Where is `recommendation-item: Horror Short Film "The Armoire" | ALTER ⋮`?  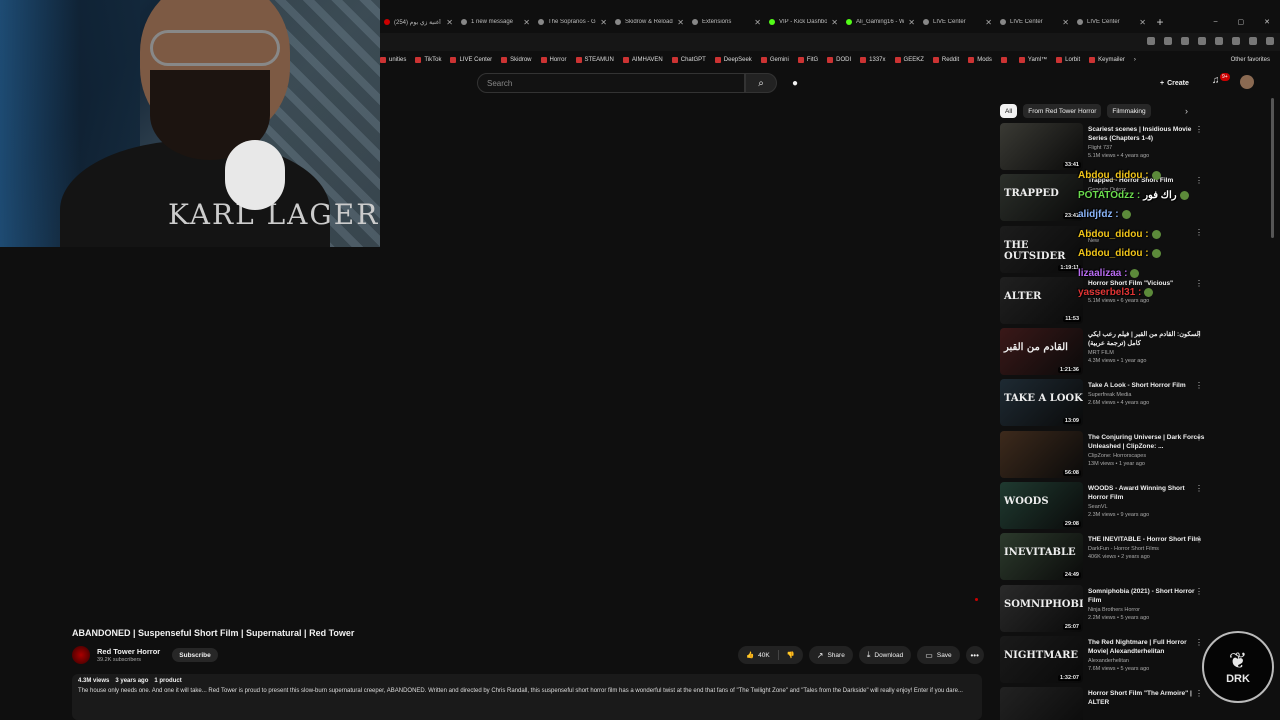
recommendation-item: Horror Short Film "The Armoire" | ALTER ⋮ is located at coordinates (1102, 703).